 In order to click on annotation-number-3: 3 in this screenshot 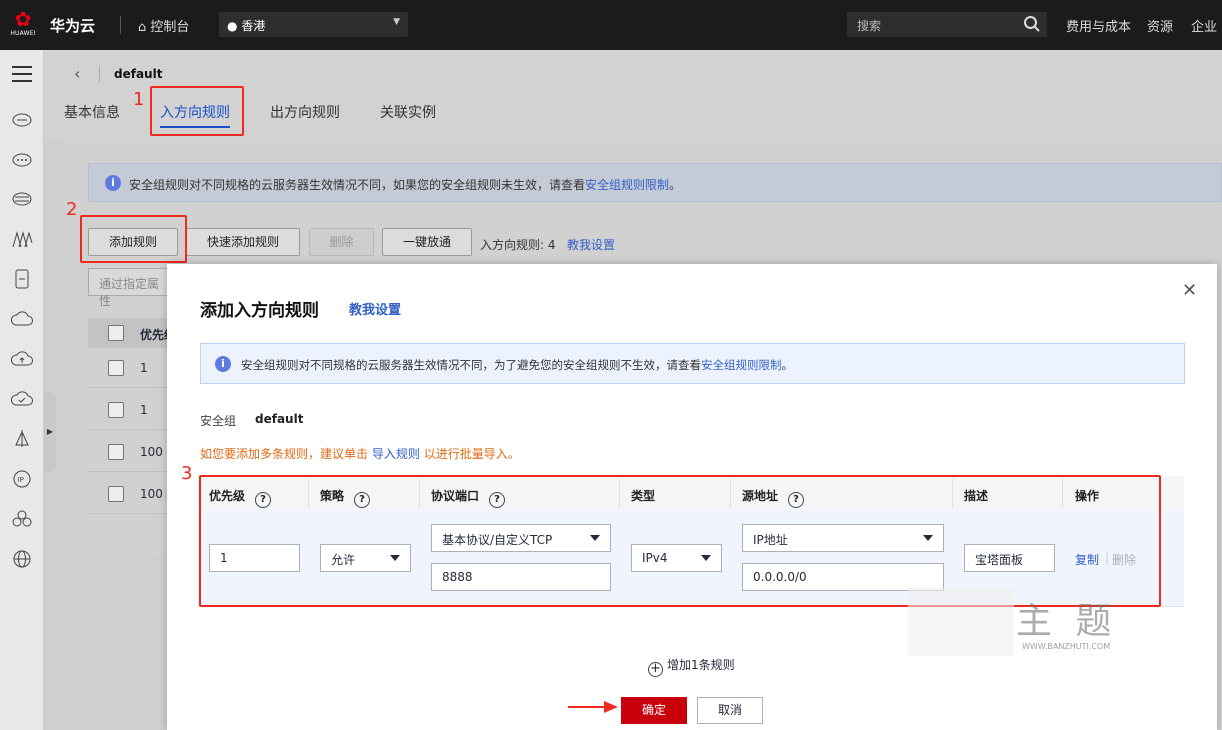, I will do `click(187, 473)`.